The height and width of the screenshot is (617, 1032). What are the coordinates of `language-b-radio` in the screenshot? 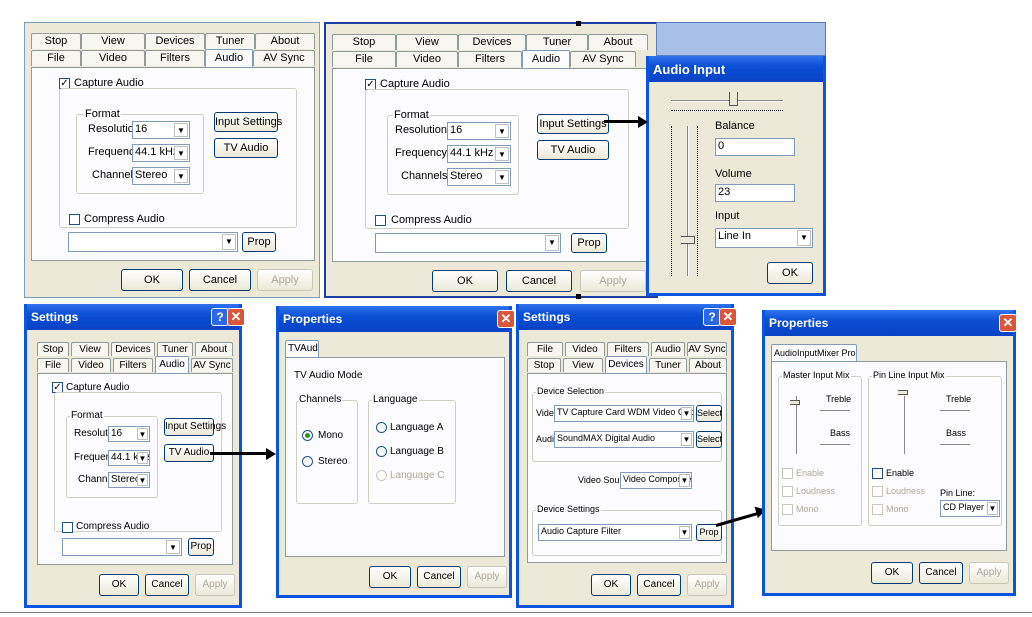 It's located at (381, 451).